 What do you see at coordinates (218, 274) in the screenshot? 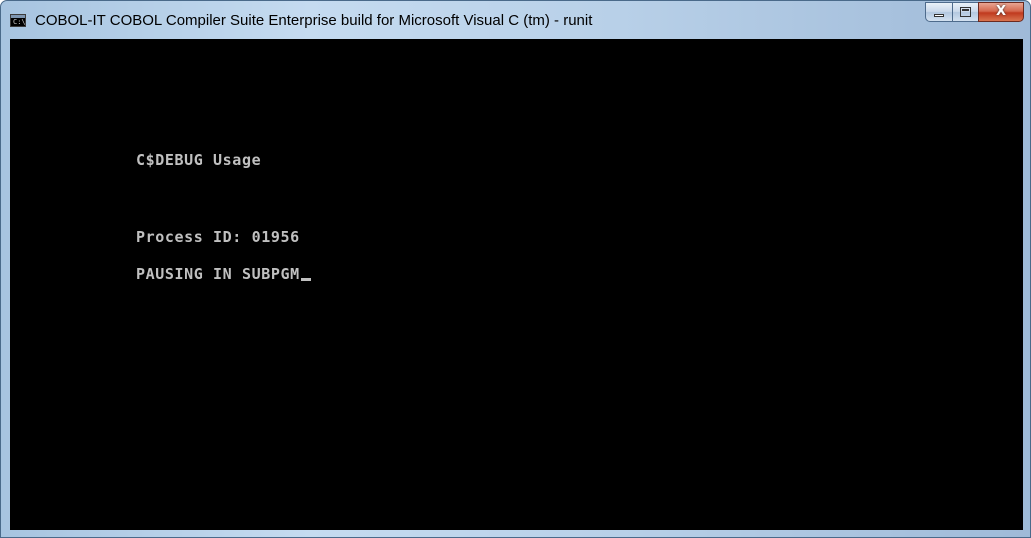
I see `console-line-pausing-text: PAUSING IN SUBPGM` at bounding box center [218, 274].